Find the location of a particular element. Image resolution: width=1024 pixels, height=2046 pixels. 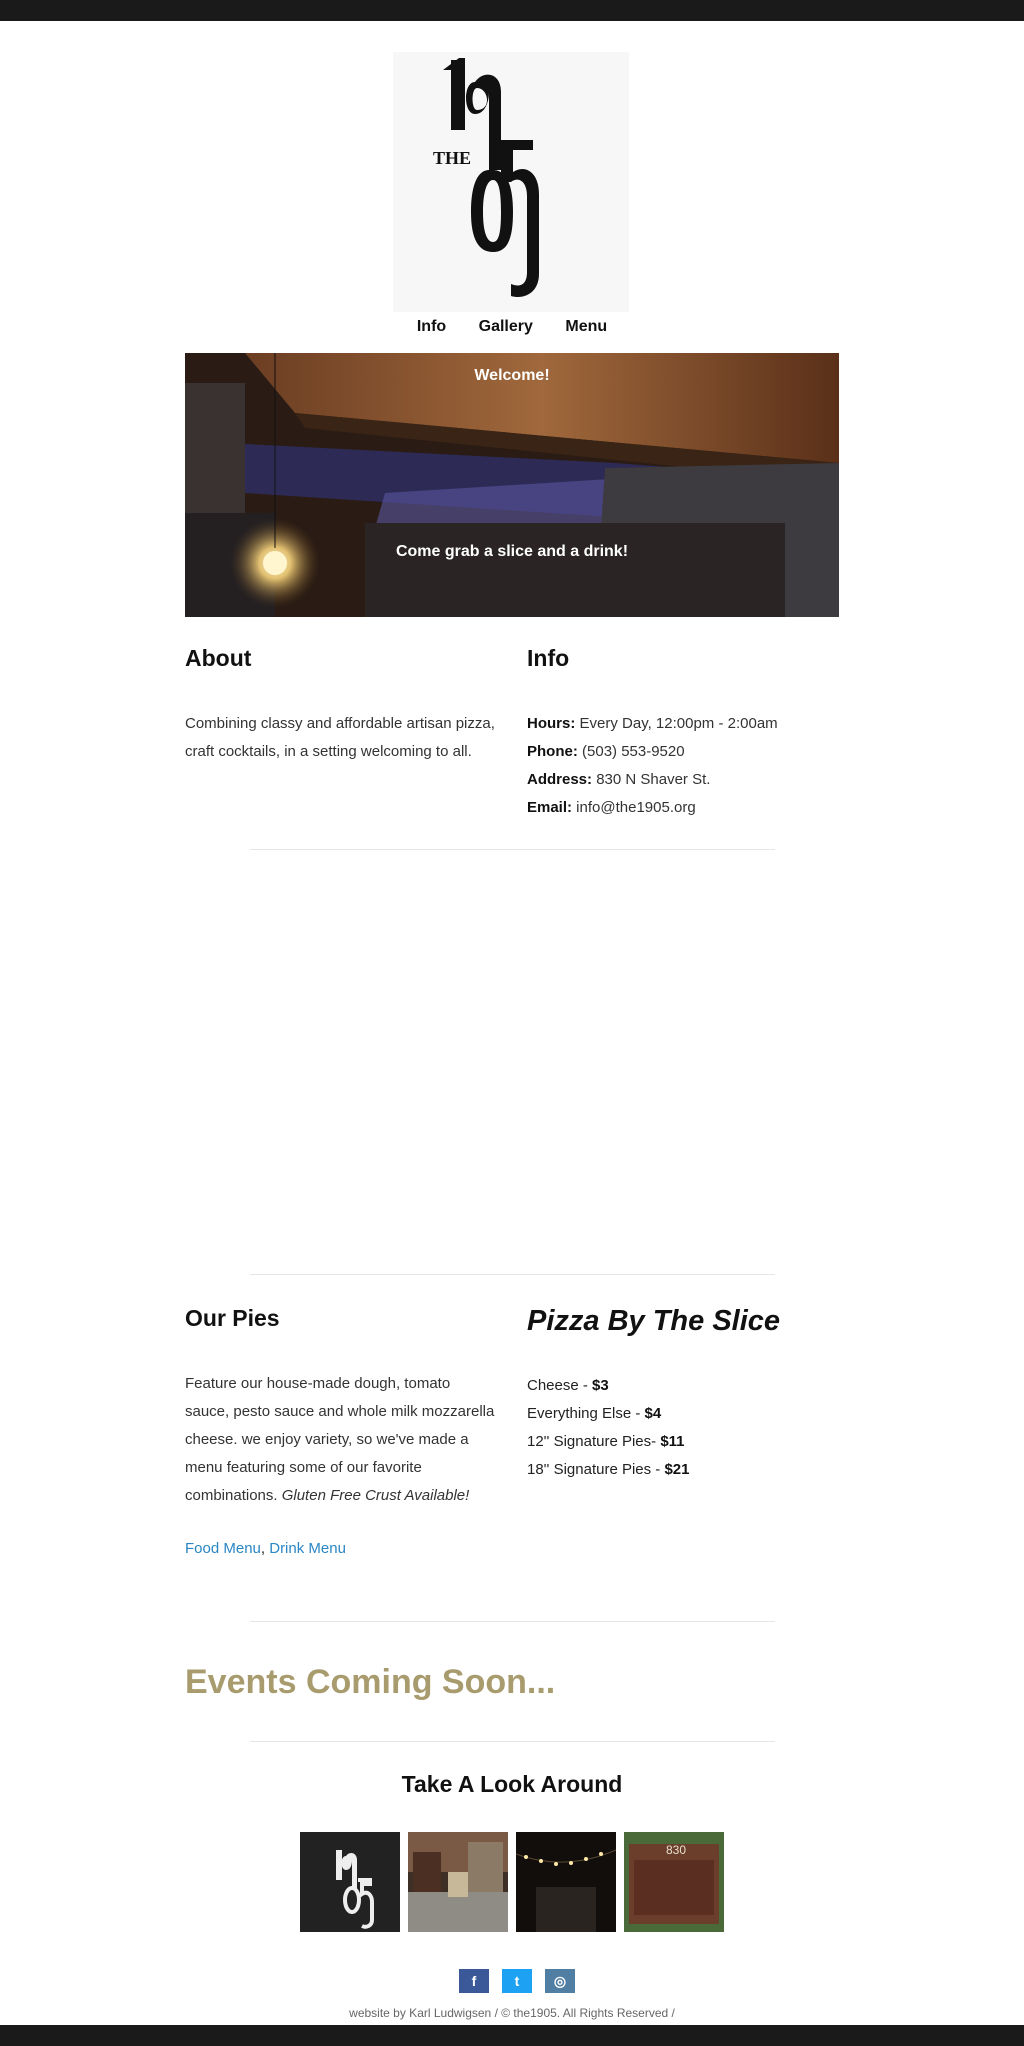

slice-price-row: Everything Else - $4 is located at coordinates (594, 1413).